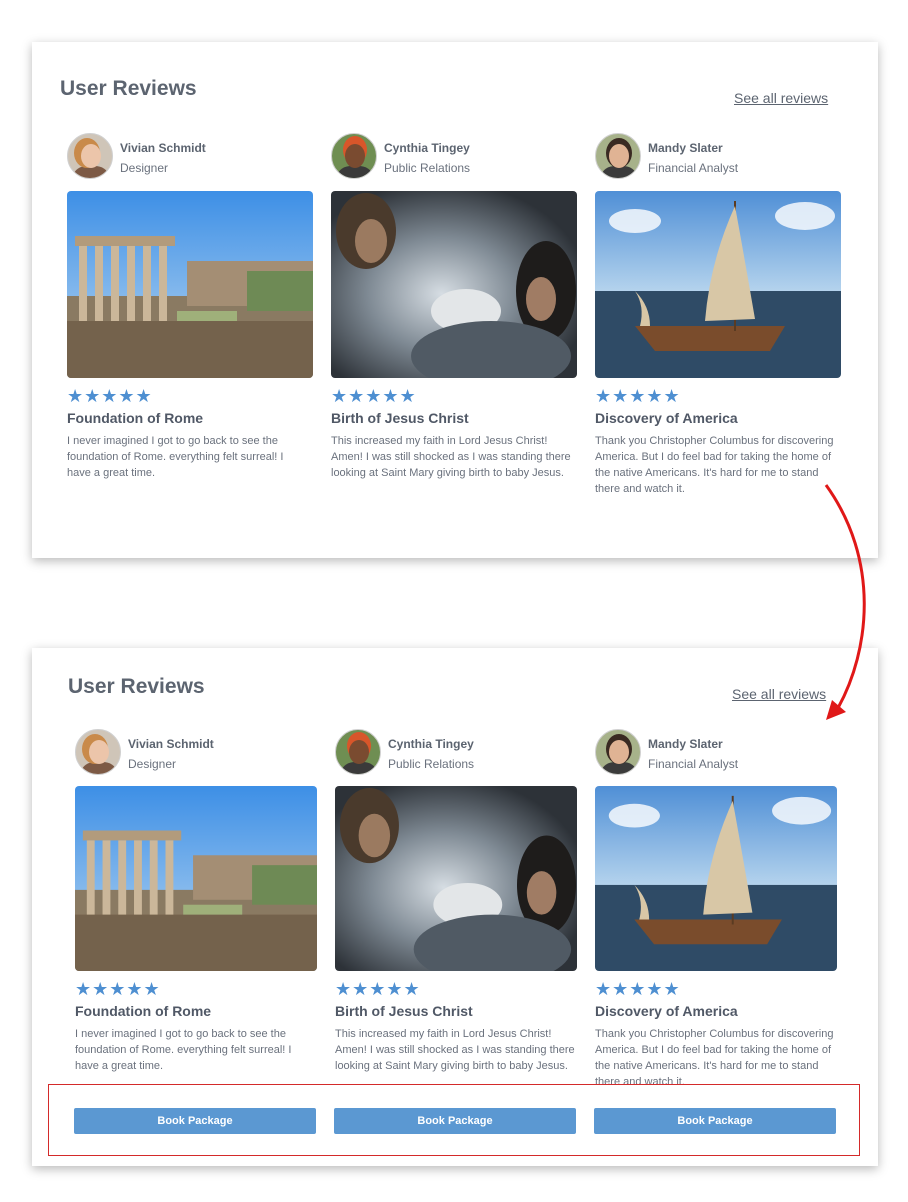  Describe the element at coordinates (454, 1120) in the screenshot. I see `annotation-highlight-box` at that location.